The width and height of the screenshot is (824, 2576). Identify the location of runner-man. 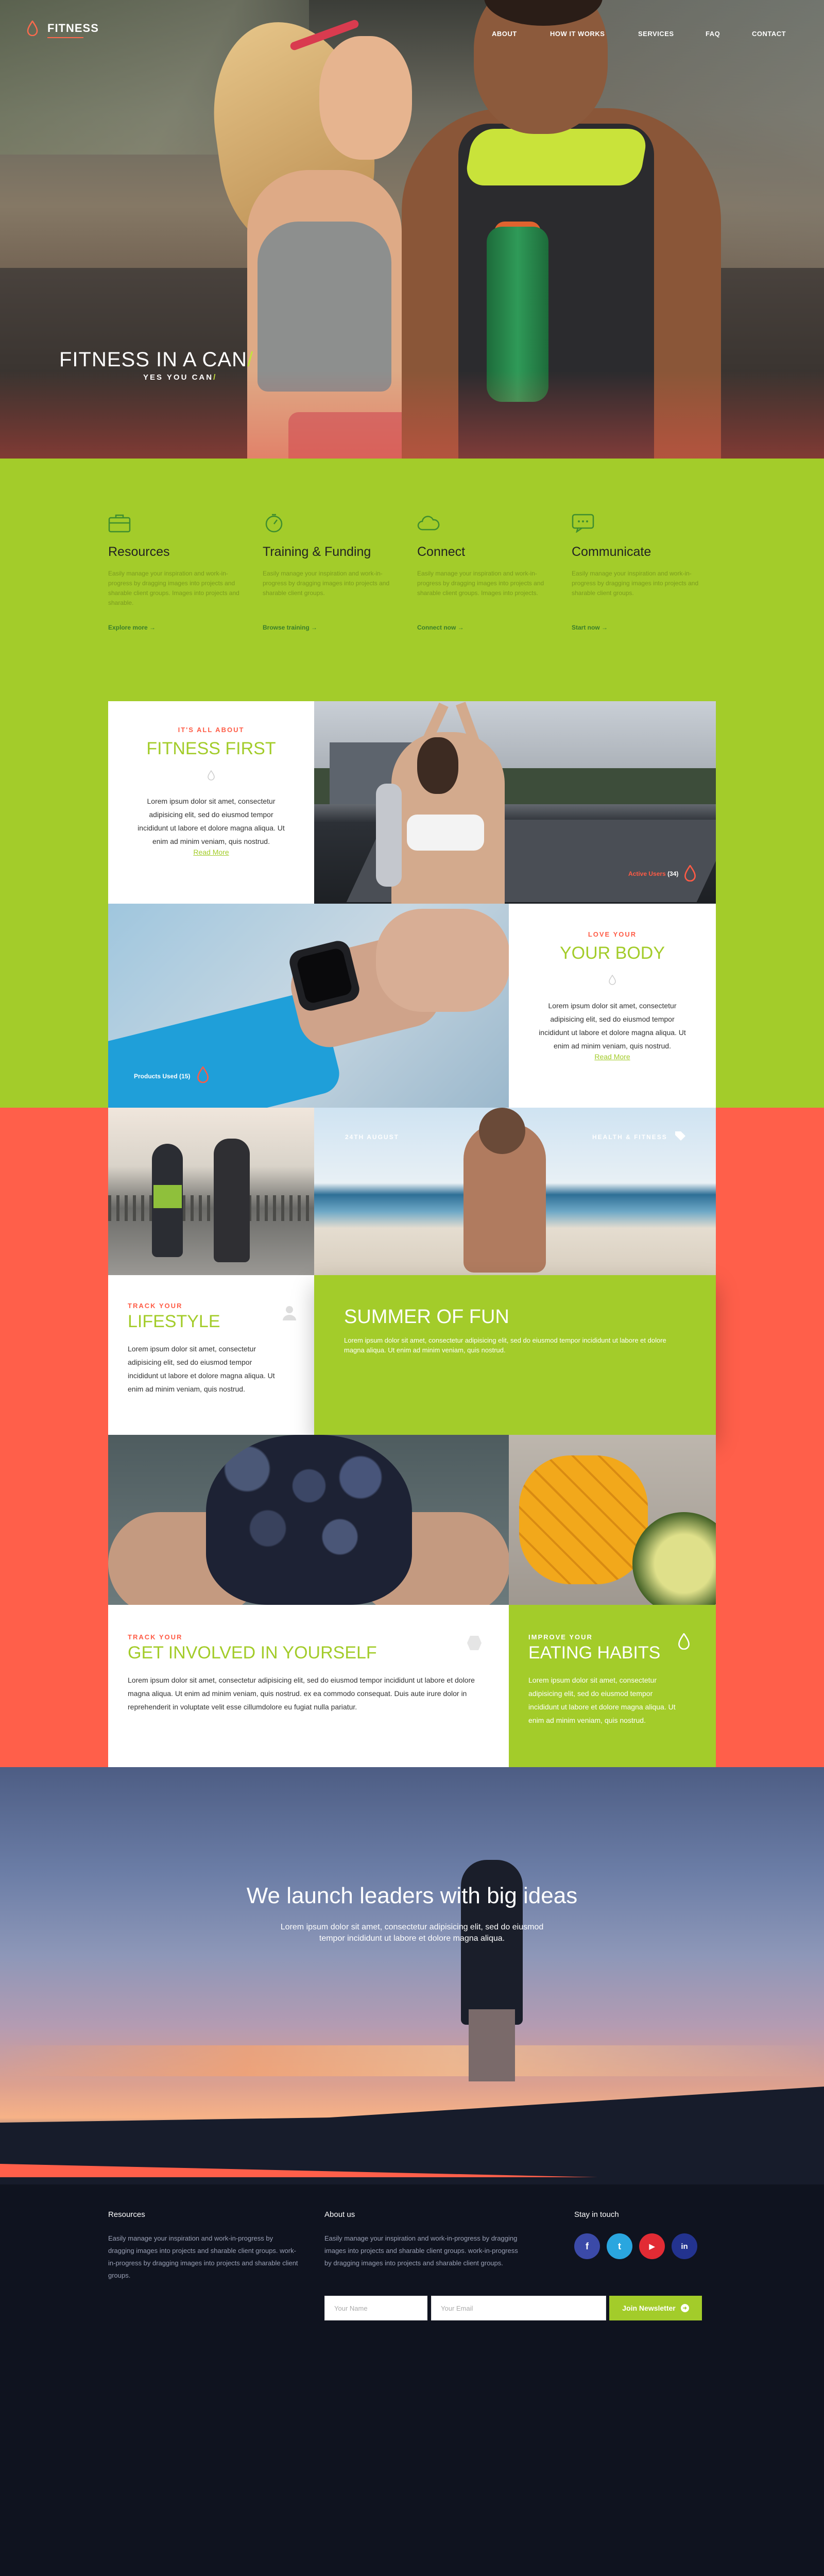
(232, 1200).